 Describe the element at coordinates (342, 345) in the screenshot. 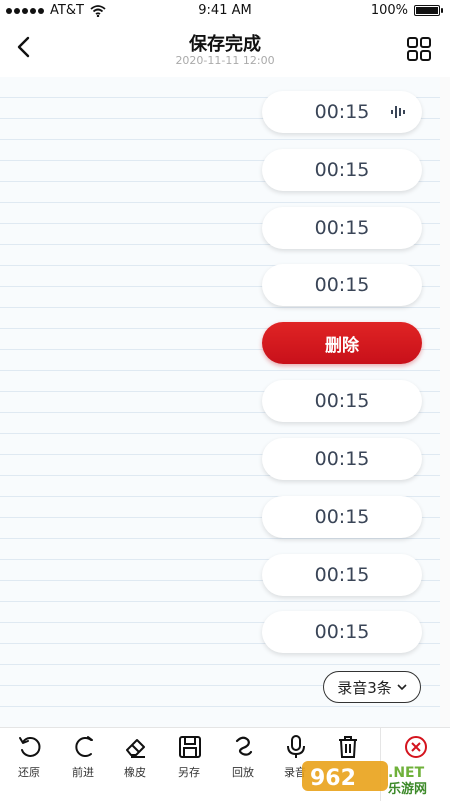

I see `delete-label: 删除` at that location.